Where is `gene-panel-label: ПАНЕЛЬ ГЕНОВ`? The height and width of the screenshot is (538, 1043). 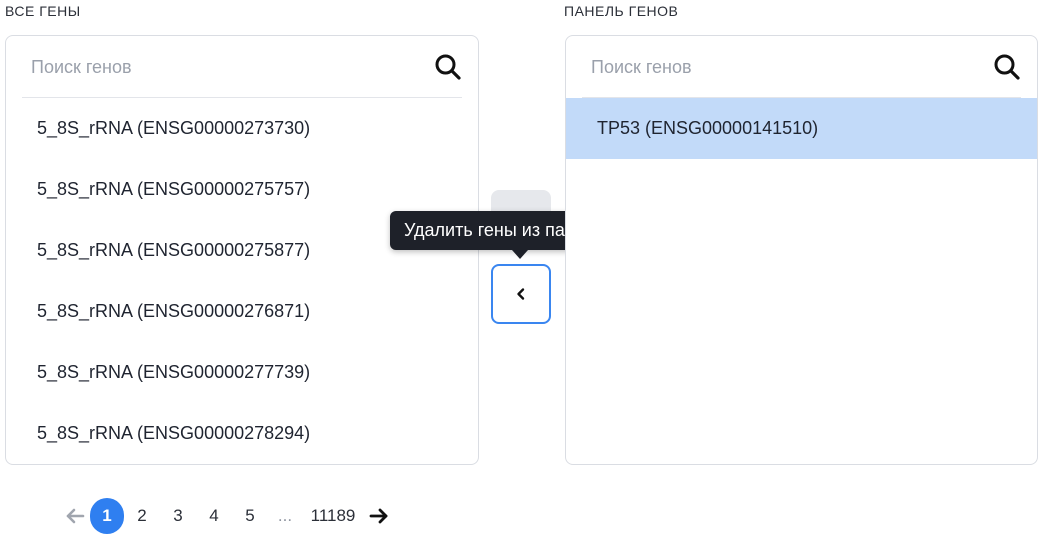
gene-panel-label: ПАНЕЛЬ ГЕНОВ is located at coordinates (621, 11).